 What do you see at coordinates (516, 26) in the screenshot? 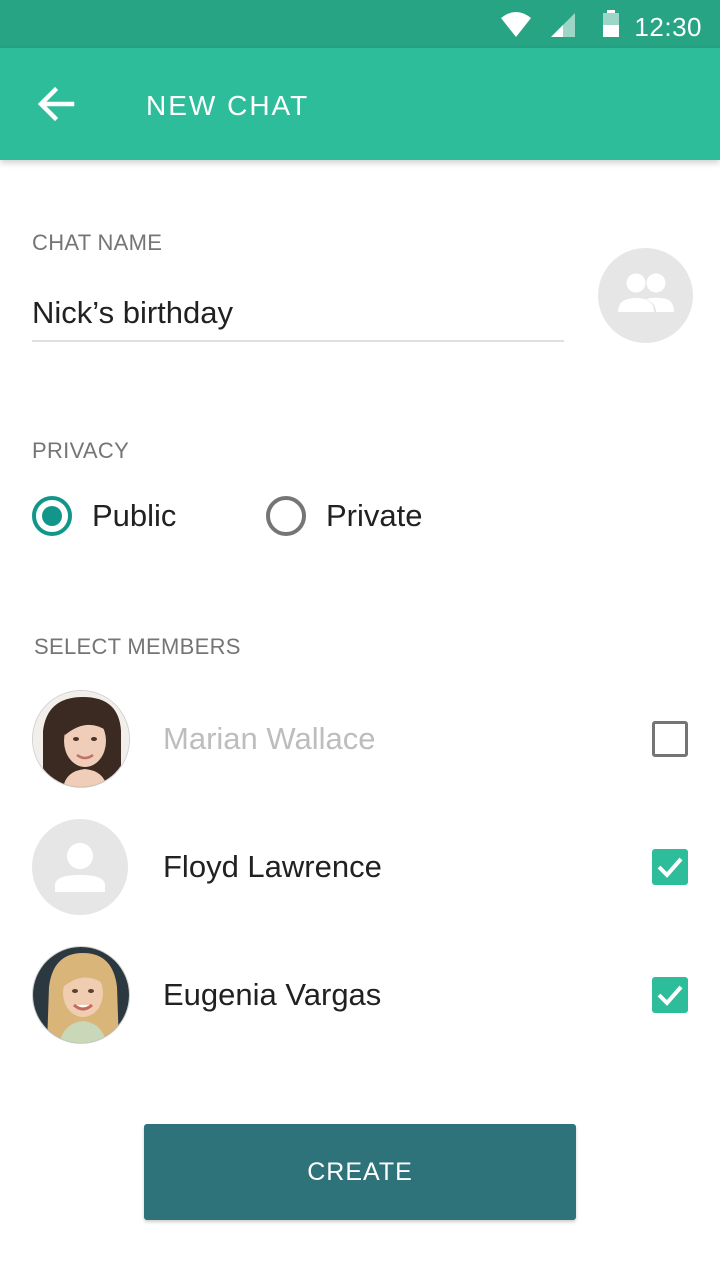
I see `wifi-icon` at bounding box center [516, 26].